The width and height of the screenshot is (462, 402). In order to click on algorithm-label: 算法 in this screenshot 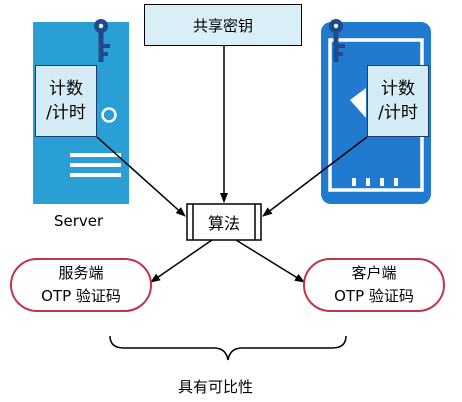, I will do `click(223, 223)`.